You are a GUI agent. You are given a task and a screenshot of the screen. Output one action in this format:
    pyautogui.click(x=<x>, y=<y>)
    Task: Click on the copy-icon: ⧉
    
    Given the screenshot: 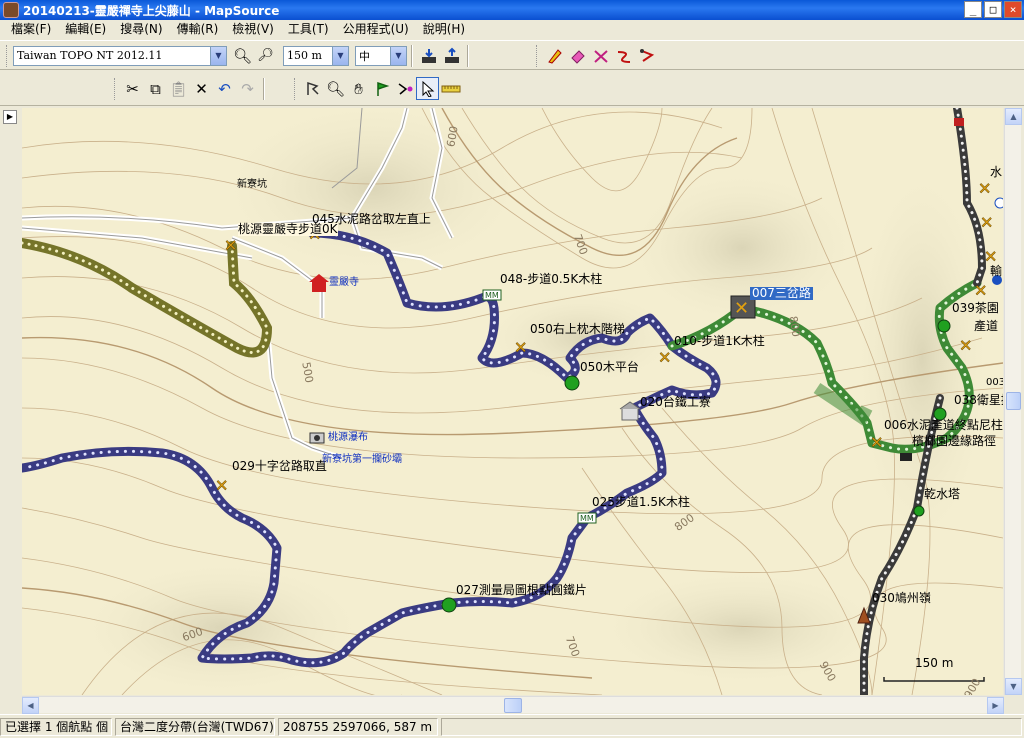 What is the action you would take?
    pyautogui.click(x=155, y=88)
    